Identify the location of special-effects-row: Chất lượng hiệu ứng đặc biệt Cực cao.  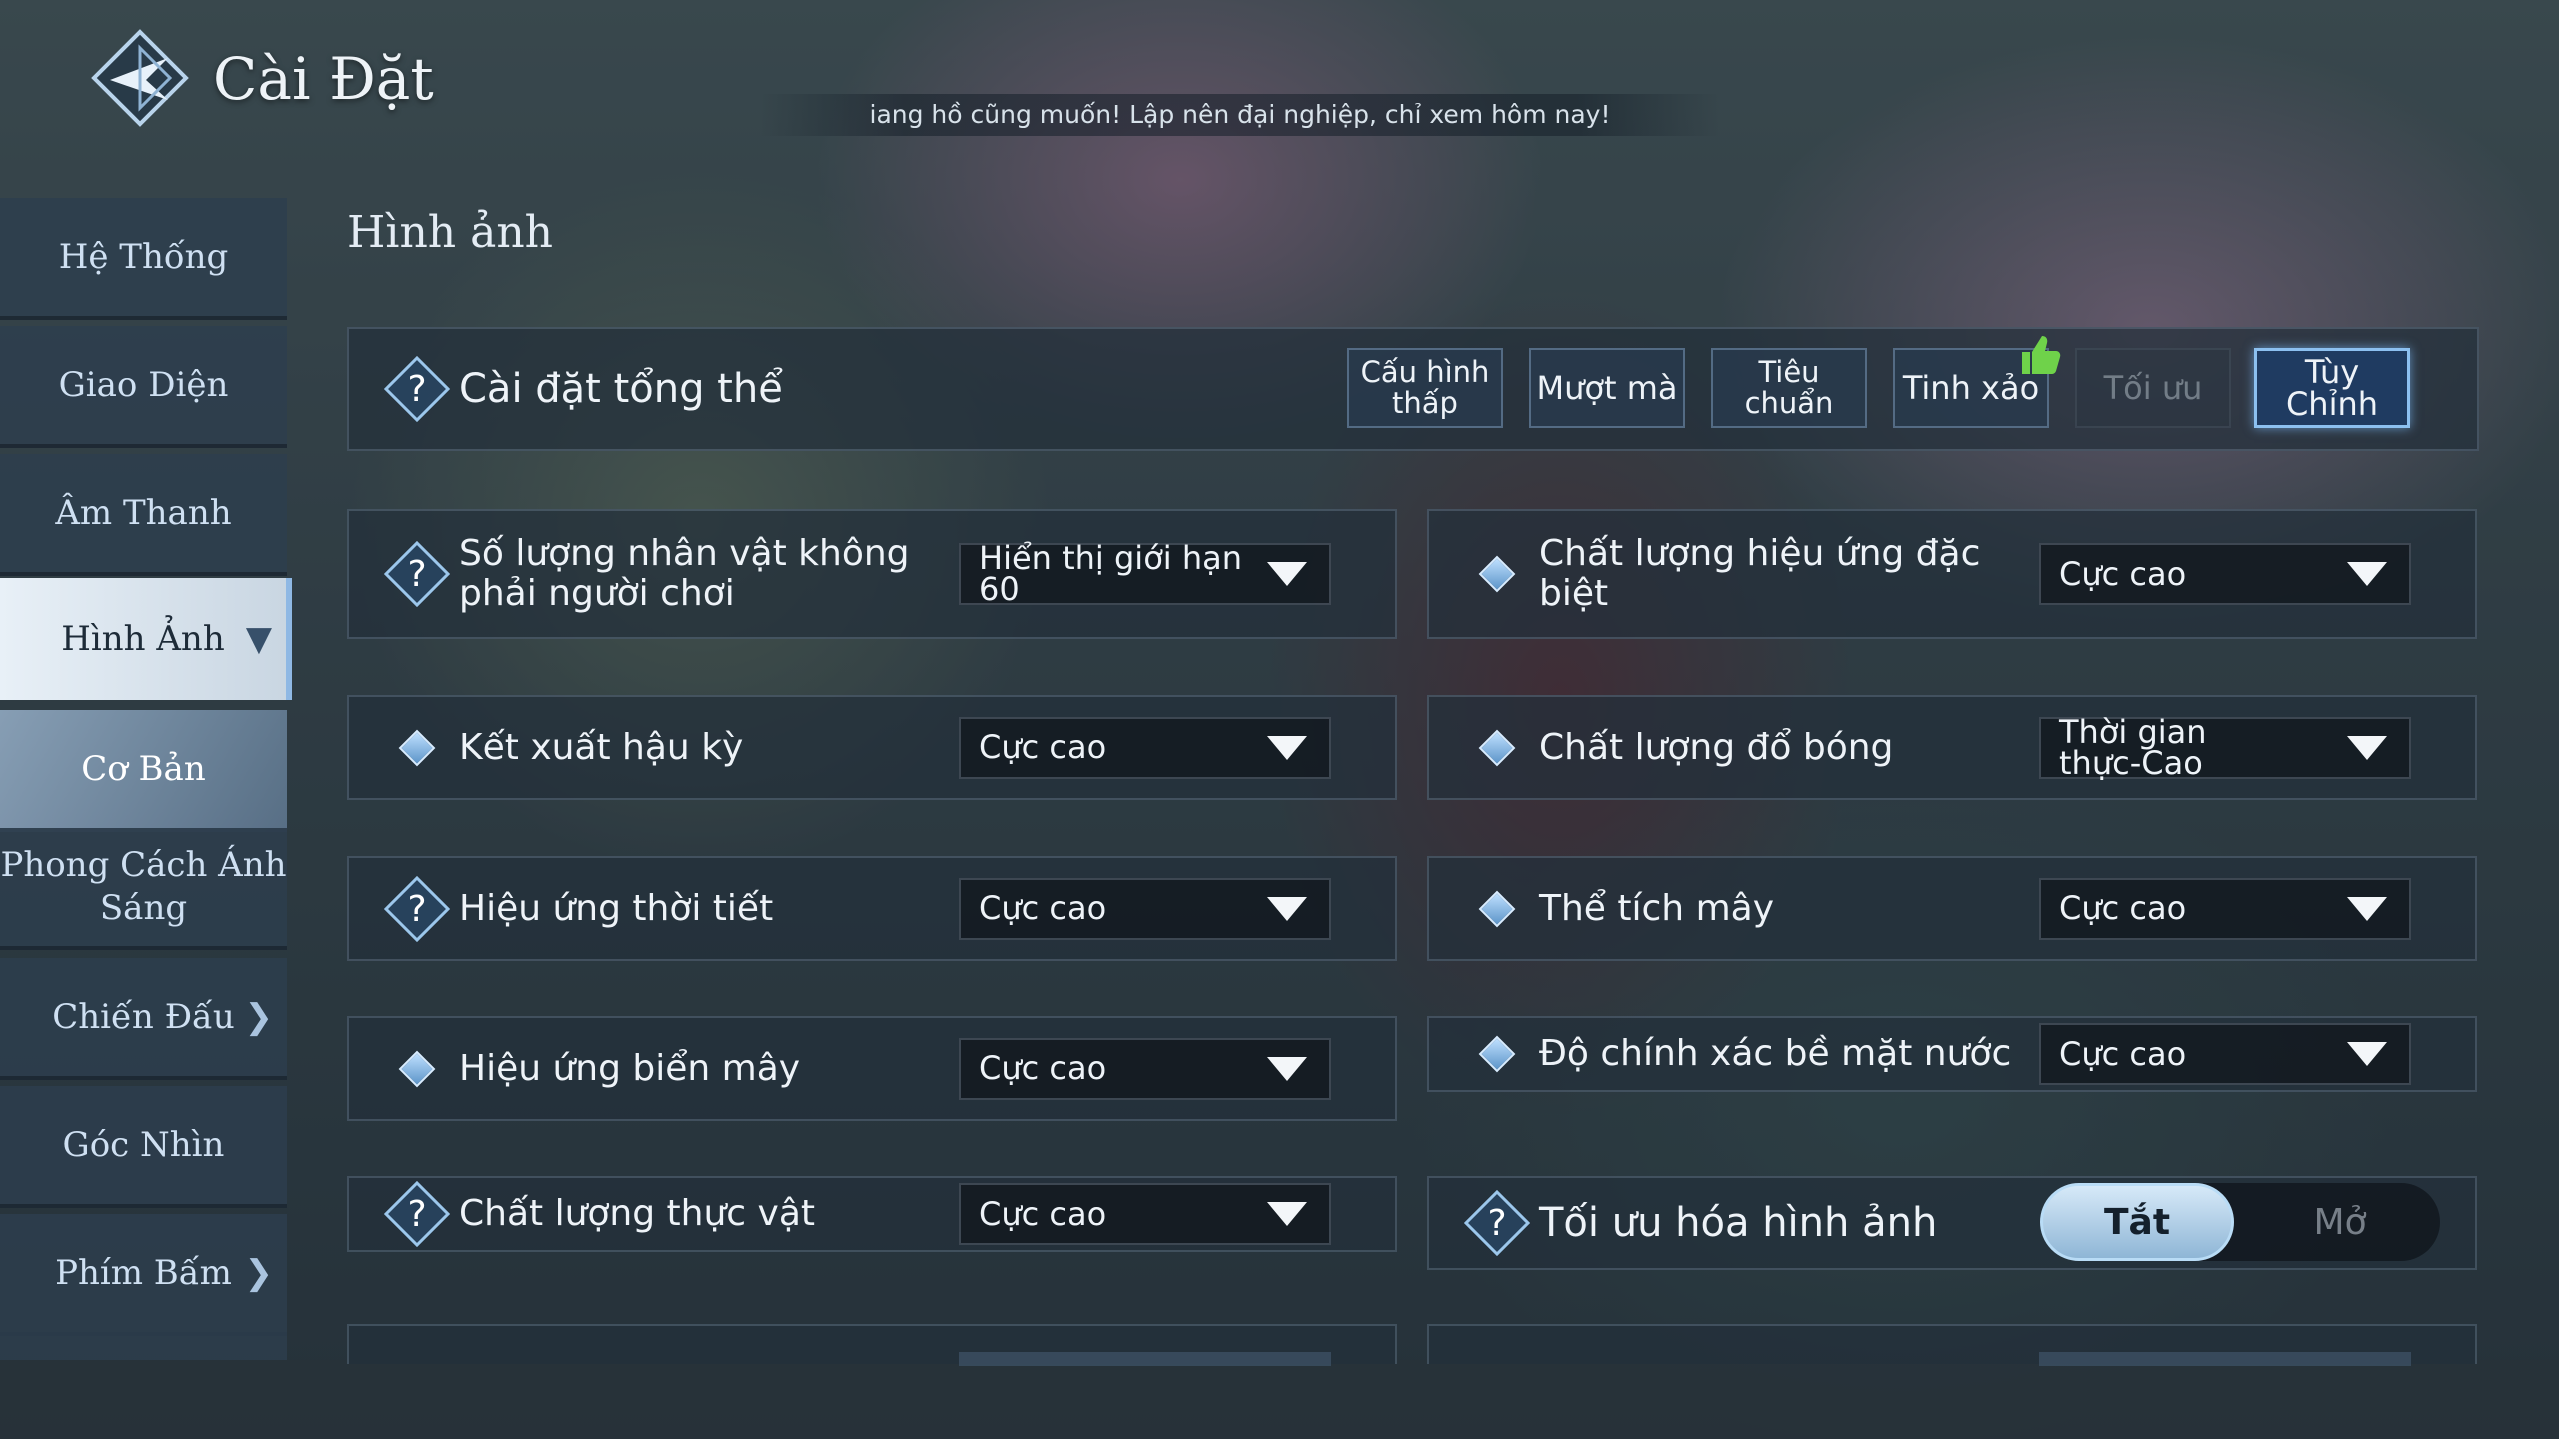
(1952, 574).